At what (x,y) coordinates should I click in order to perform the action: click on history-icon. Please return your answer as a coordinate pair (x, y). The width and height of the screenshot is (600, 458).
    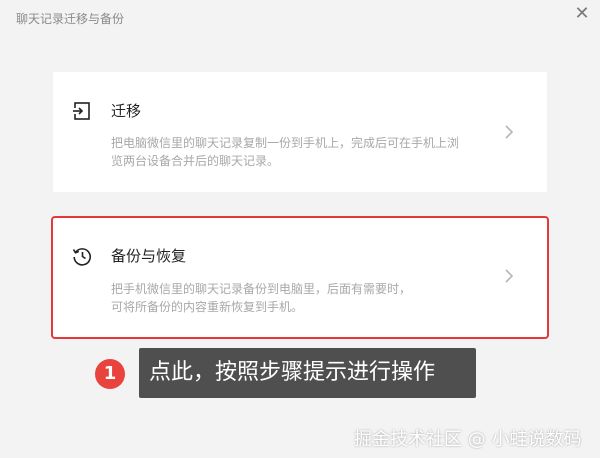
    Looking at the image, I should click on (81, 257).